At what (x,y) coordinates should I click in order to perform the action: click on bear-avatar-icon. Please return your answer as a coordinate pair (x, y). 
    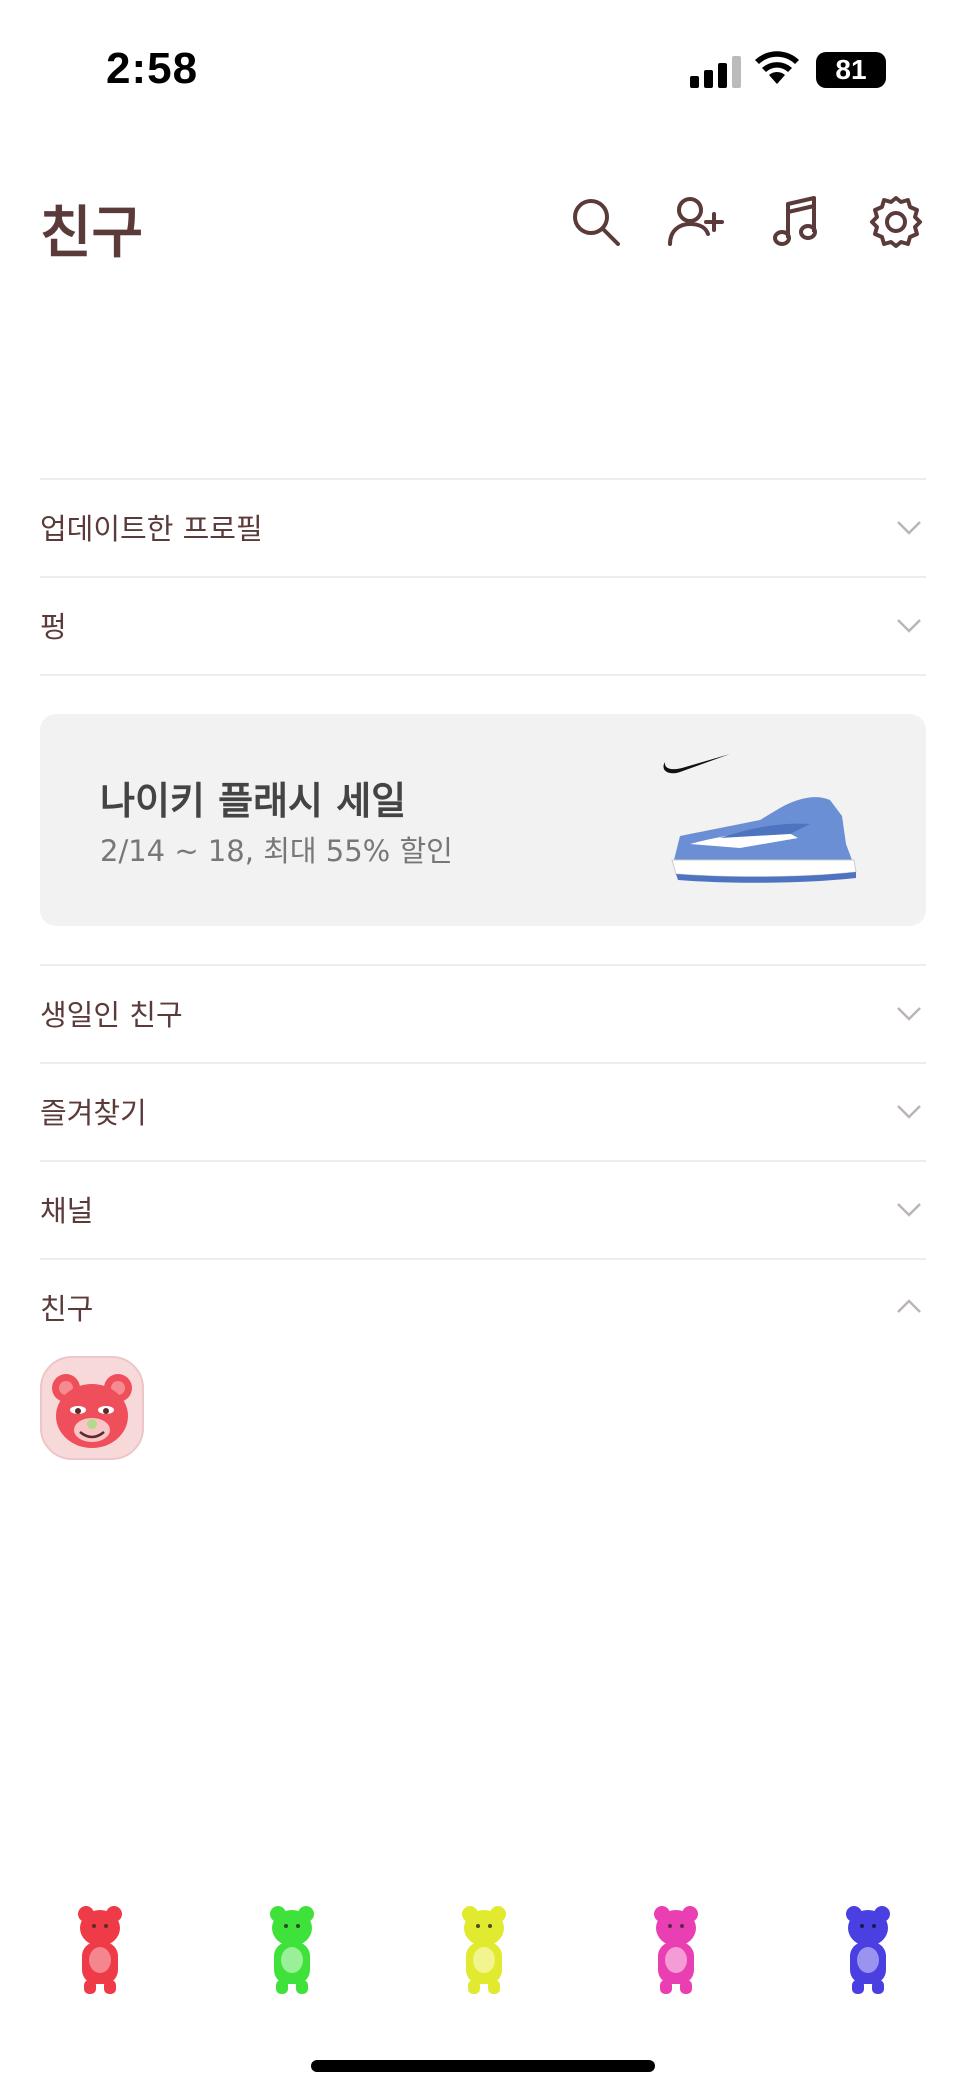
    Looking at the image, I should click on (92, 1411).